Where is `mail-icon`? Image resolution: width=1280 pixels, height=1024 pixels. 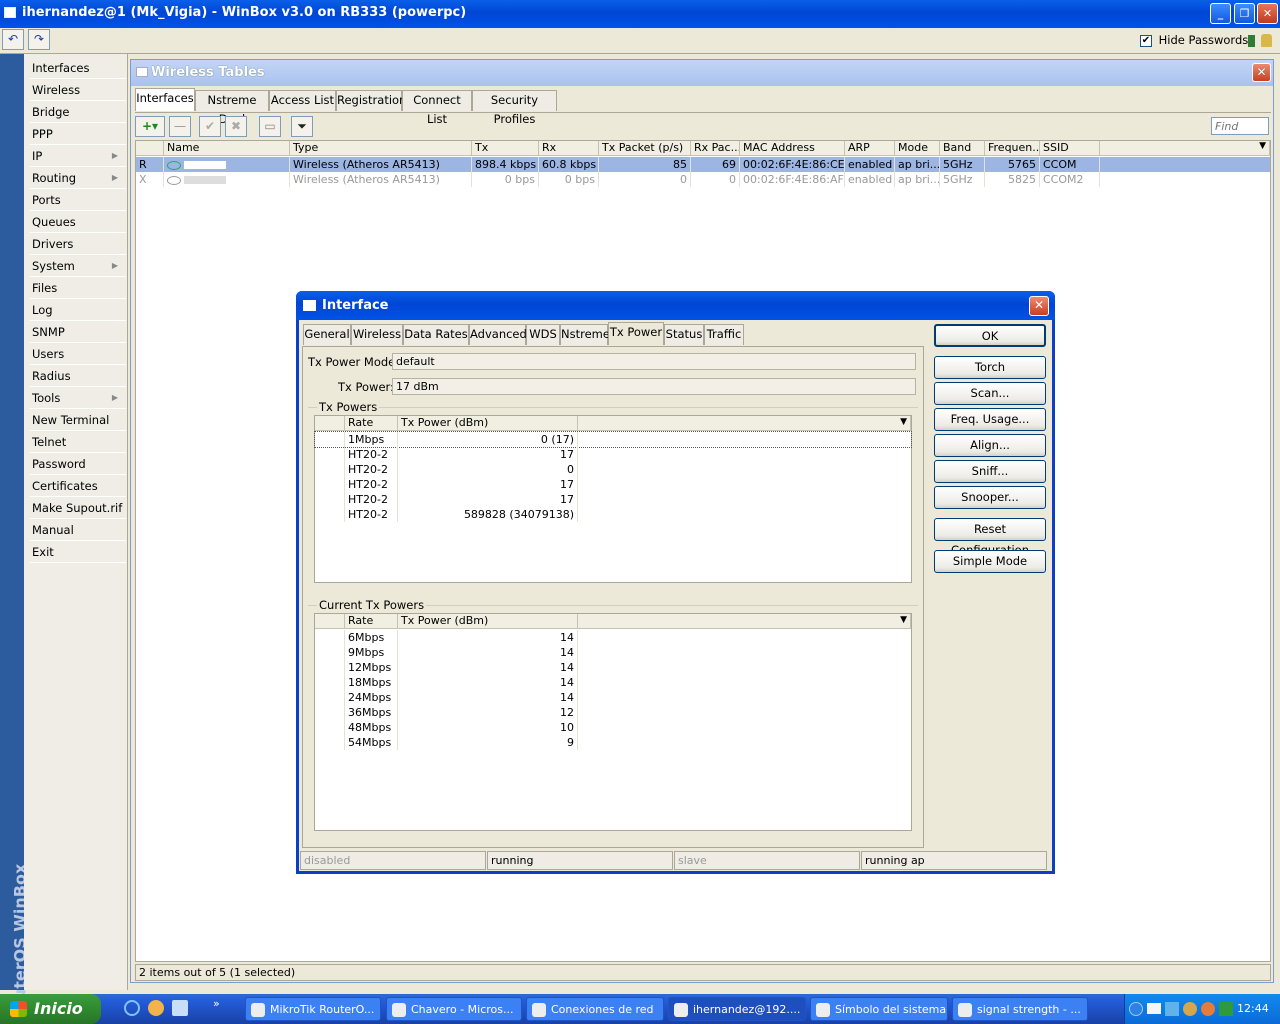
mail-icon is located at coordinates (1154, 1008).